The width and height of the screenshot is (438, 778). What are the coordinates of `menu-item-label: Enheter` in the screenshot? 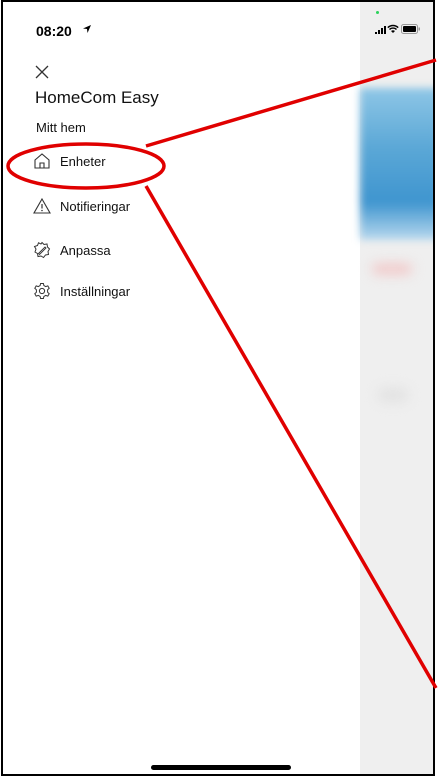 It's located at (83, 161).